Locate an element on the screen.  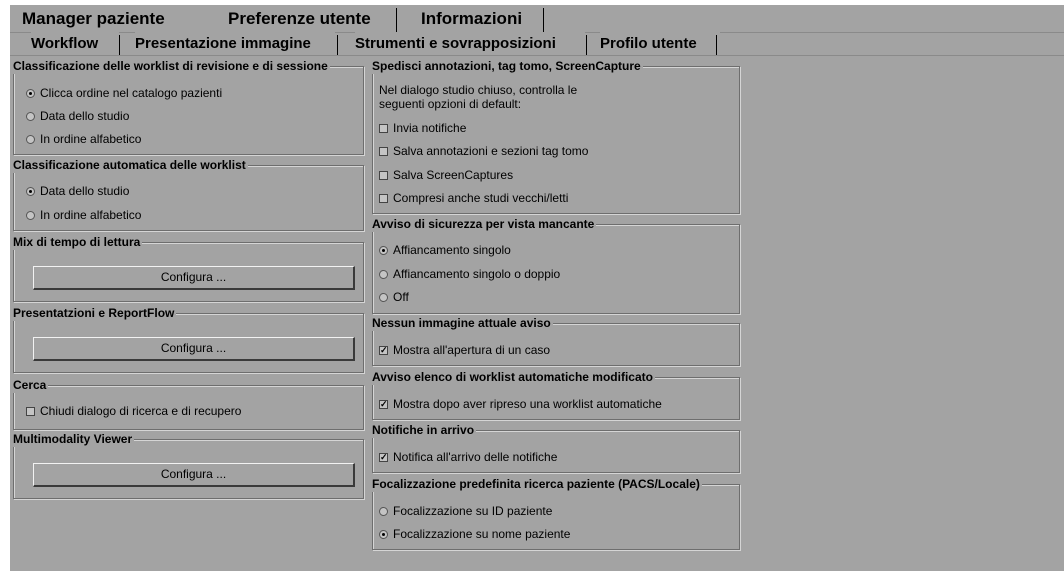
group-title: Presentatzioni e ReportFlow is located at coordinates (95, 313).